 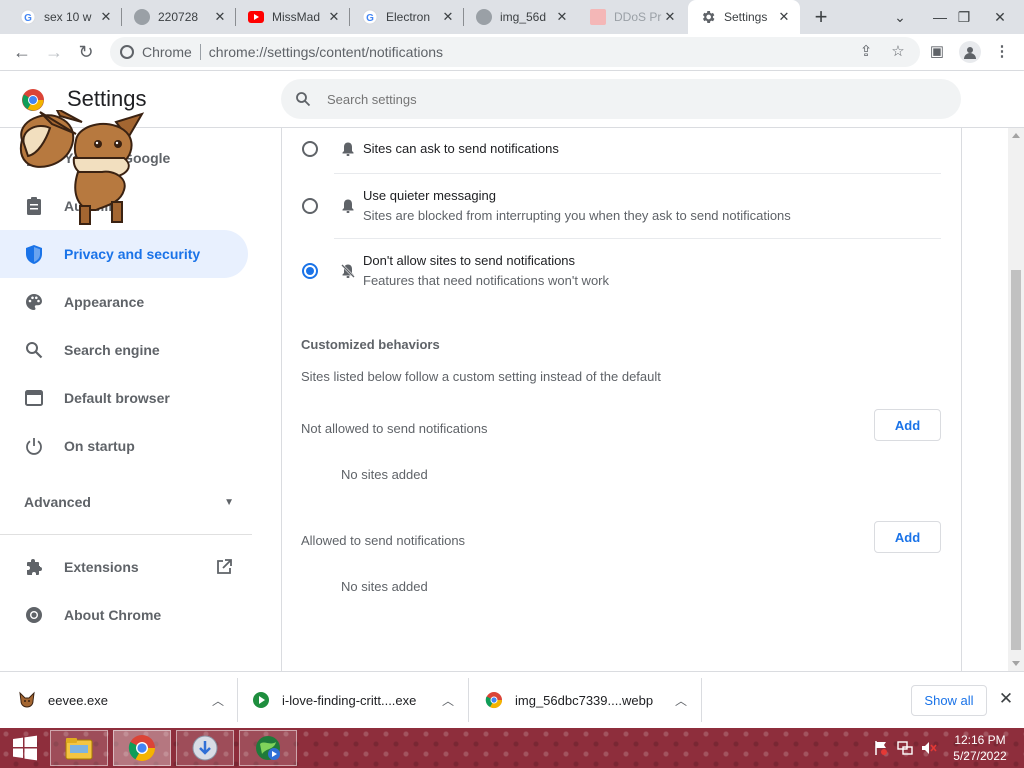 I want to click on download-item: i-love-finding-critt....exe ︿, so click(x=355, y=700).